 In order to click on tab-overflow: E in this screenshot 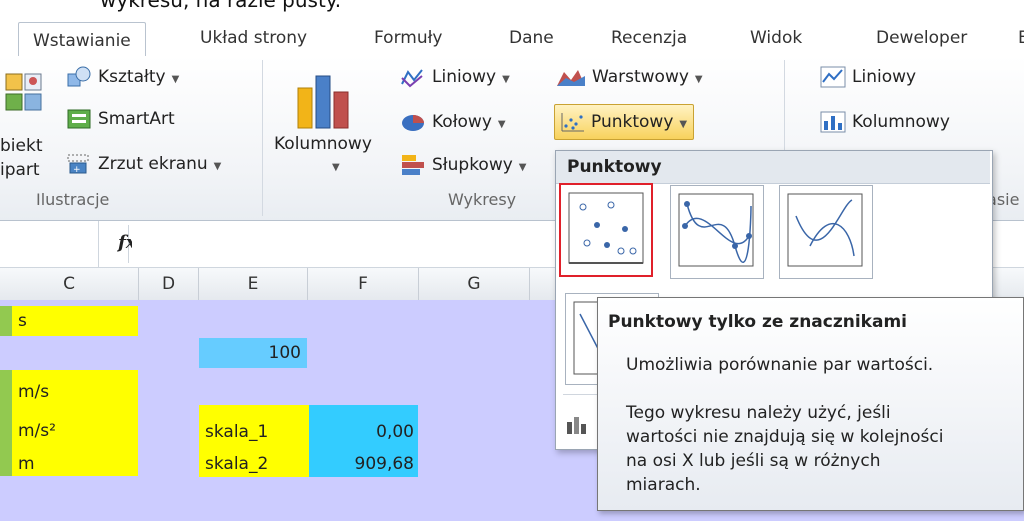, I will do `click(1014, 38)`.